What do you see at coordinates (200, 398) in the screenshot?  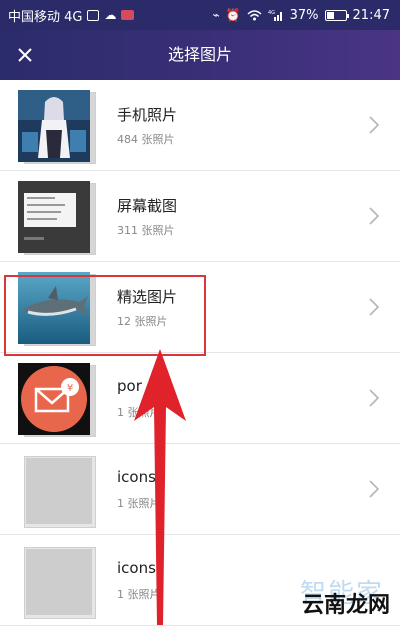 I see `album-row-por: ¥ por 1 张照片` at bounding box center [200, 398].